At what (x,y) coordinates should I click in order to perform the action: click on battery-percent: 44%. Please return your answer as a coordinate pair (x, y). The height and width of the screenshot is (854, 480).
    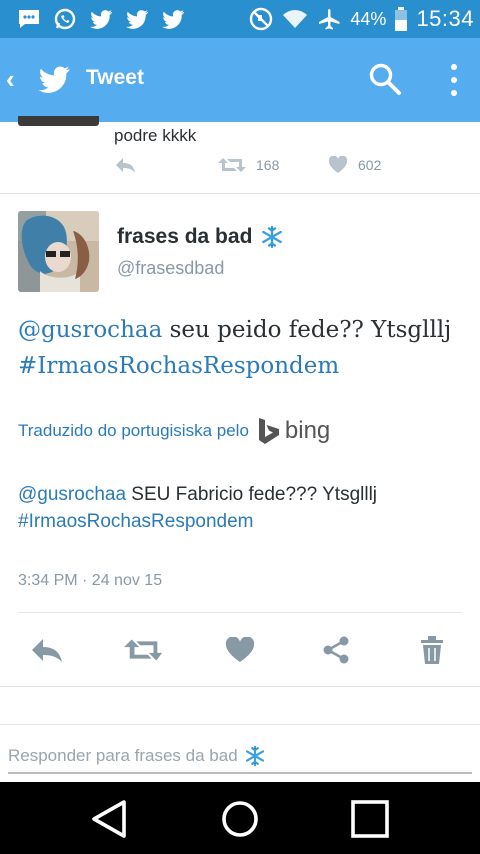
    Looking at the image, I should click on (368, 18).